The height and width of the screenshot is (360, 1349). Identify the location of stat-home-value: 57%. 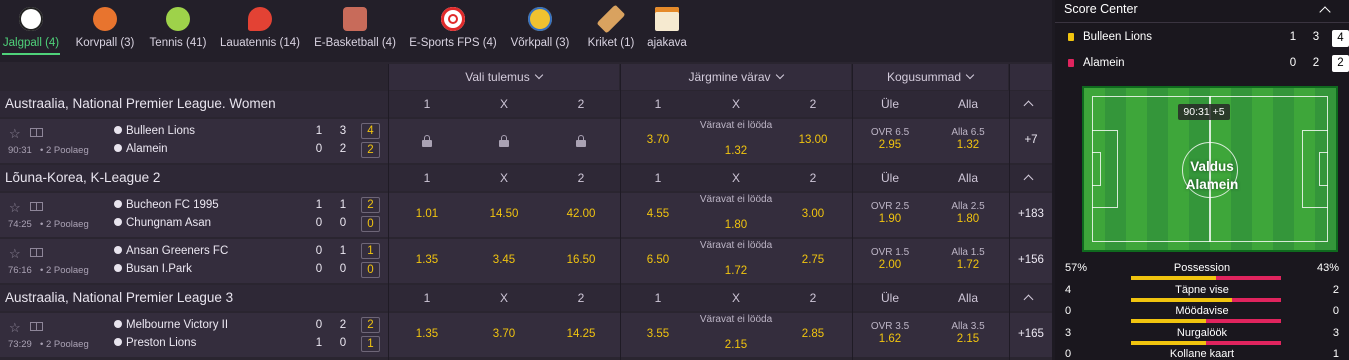
(1076, 268).